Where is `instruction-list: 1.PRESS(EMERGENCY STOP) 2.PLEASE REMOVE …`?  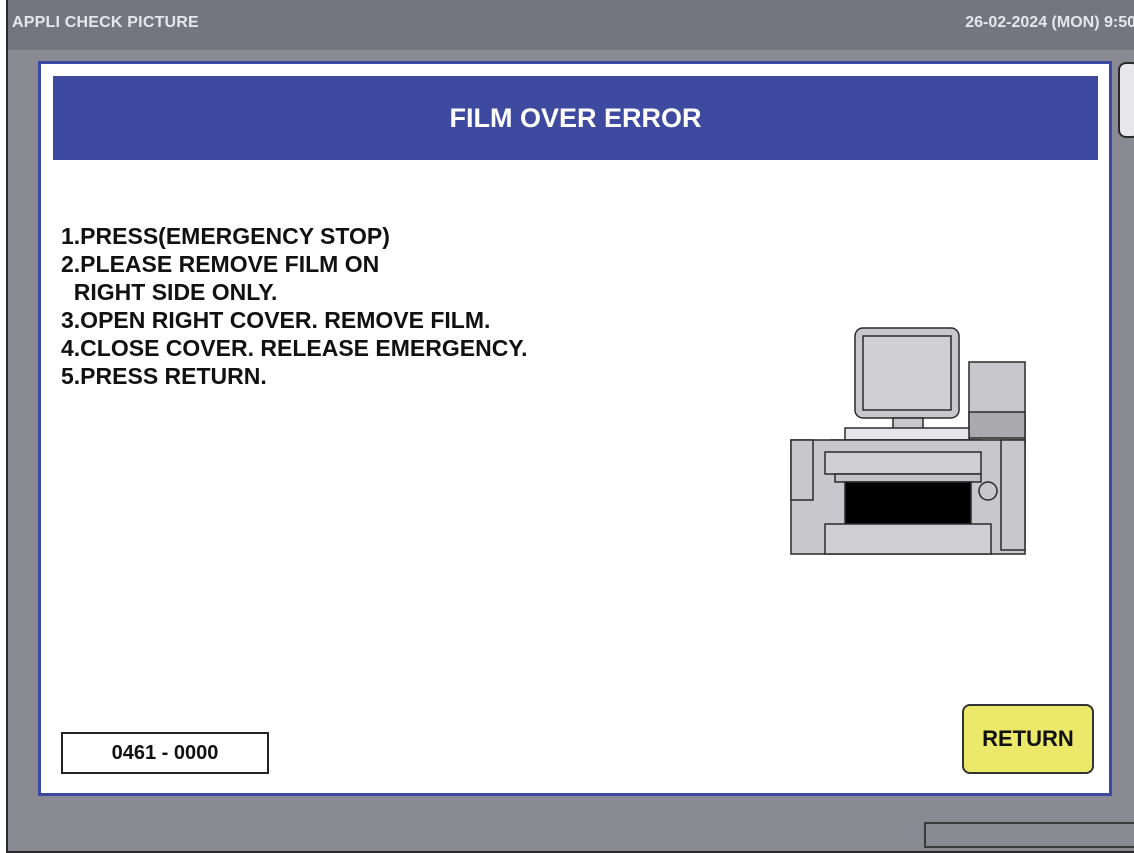 instruction-list: 1.PRESS(EMERGENCY STOP) 2.PLEASE REMOVE … is located at coordinates (294, 306).